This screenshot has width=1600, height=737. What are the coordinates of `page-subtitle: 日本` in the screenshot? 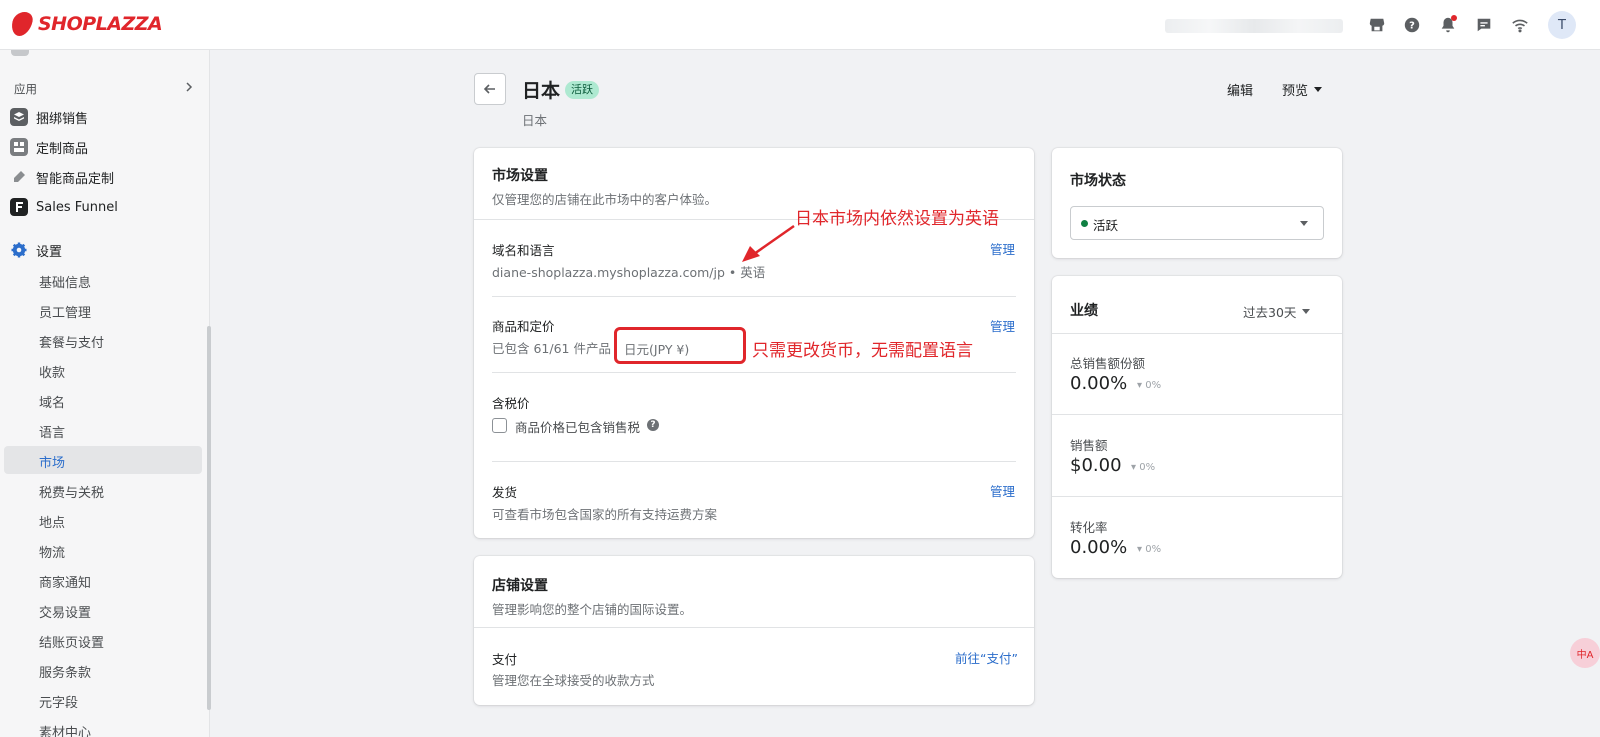 It's located at (535, 120).